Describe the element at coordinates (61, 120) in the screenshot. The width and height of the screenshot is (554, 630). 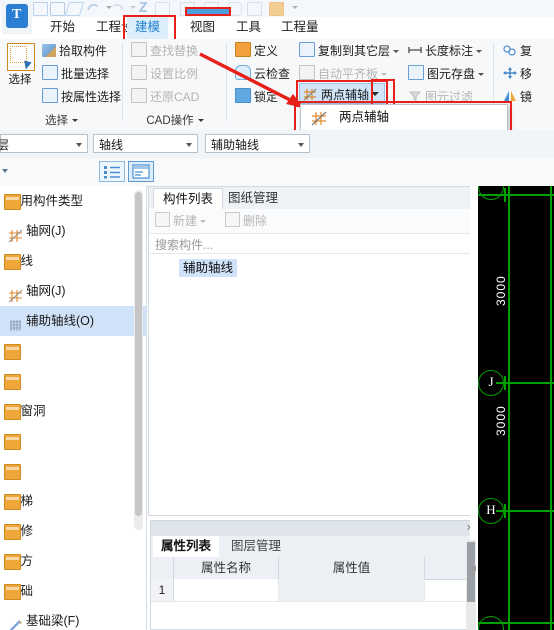
I see `group-label-select: 选择` at that location.